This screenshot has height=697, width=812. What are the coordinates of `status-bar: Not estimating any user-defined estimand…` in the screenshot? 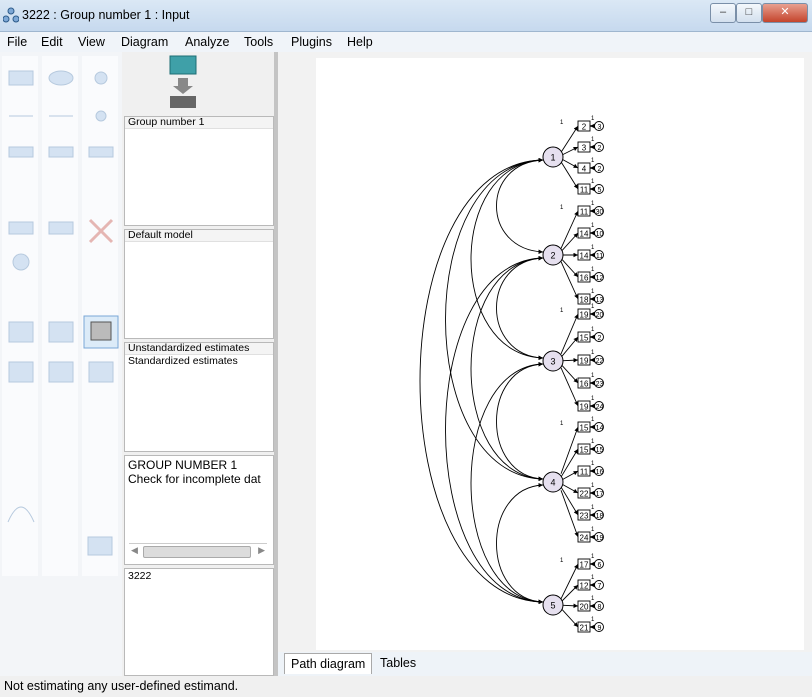 It's located at (406, 686).